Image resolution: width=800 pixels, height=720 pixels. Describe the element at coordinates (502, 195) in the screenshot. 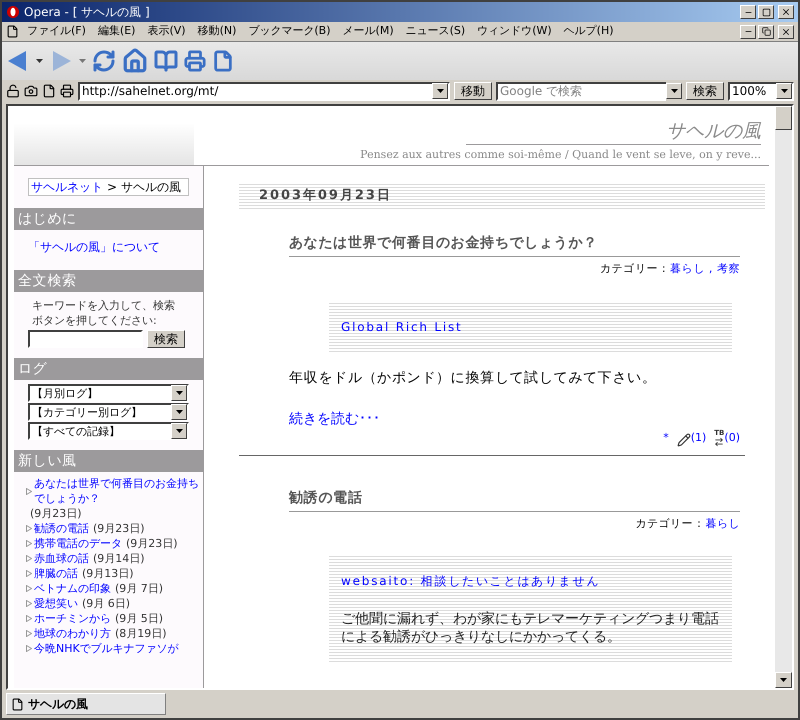

I see `date-heading: 2003年09月23日` at that location.